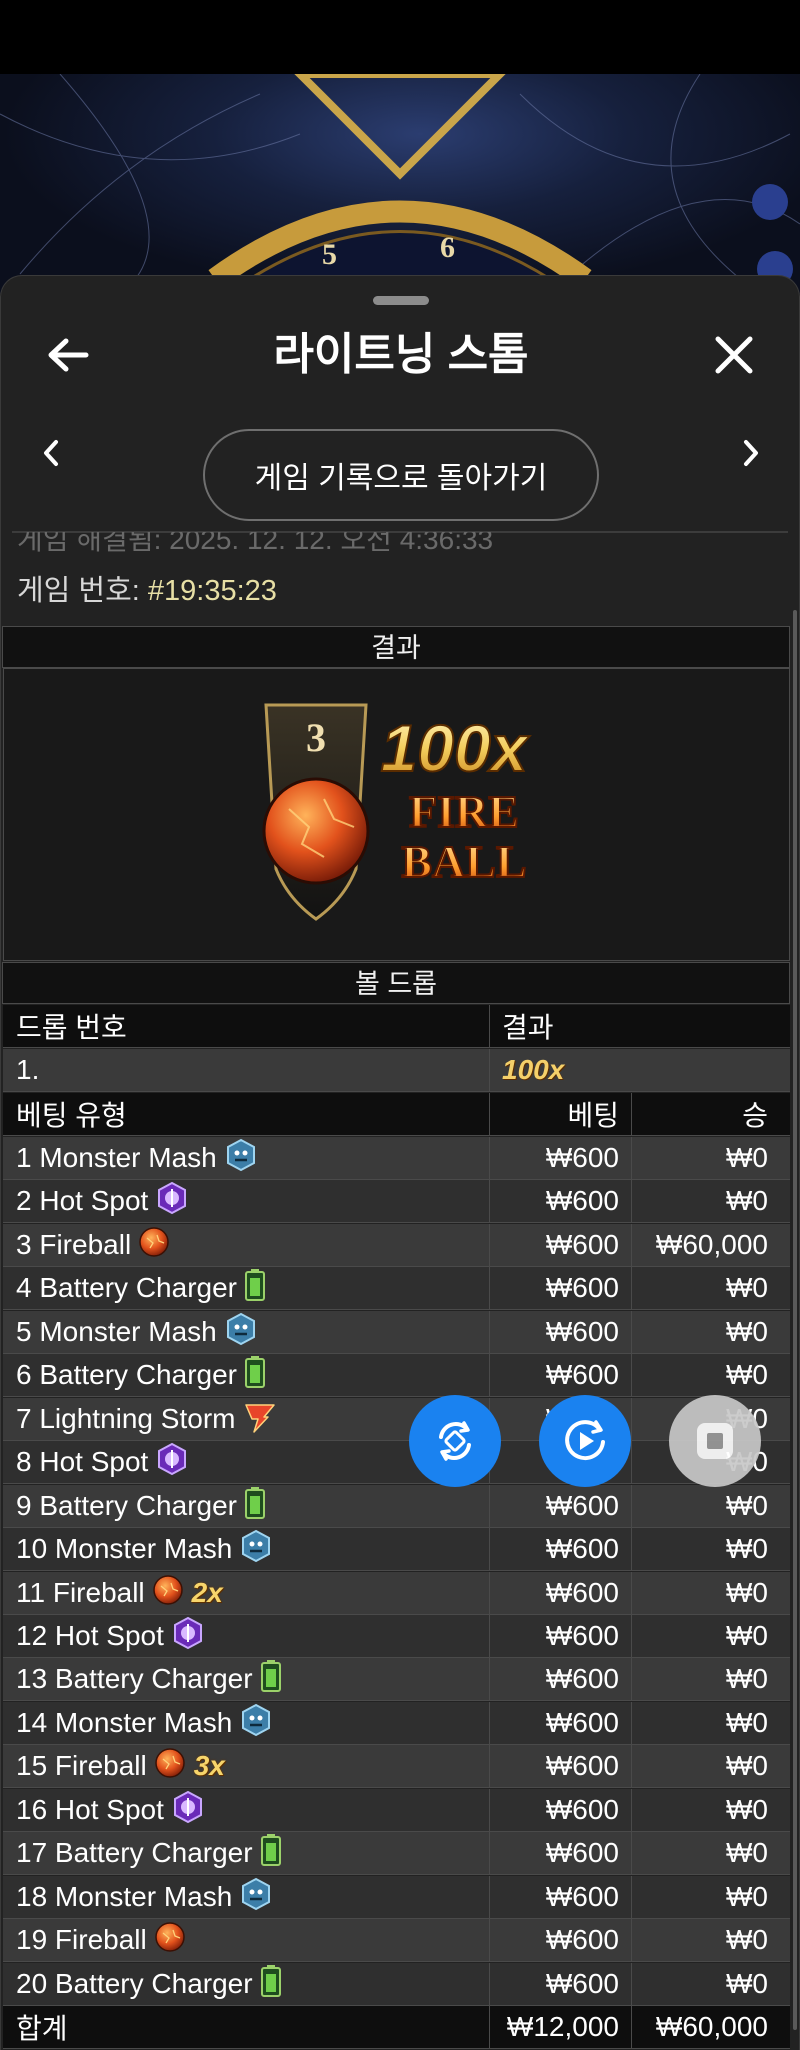  I want to click on record-button, so click(585, 1441).